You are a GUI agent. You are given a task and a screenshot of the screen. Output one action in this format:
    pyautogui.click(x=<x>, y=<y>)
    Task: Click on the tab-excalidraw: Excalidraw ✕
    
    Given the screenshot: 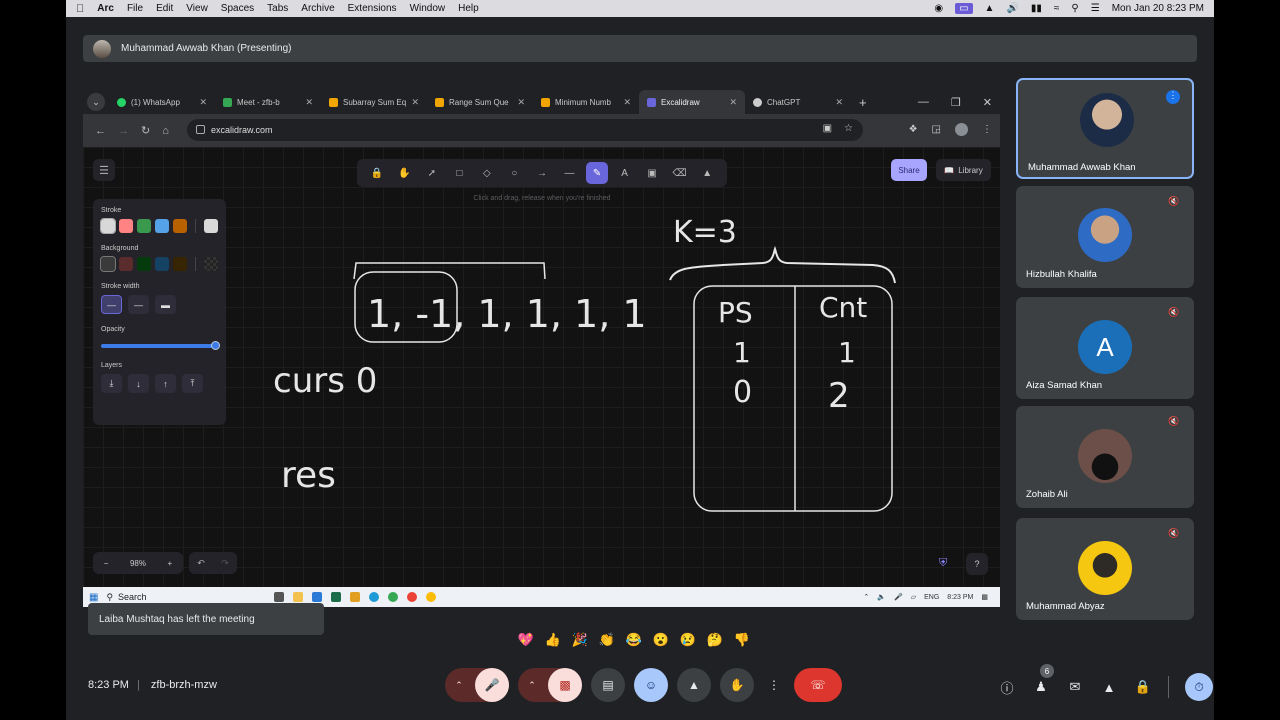 What is the action you would take?
    pyautogui.click(x=692, y=102)
    